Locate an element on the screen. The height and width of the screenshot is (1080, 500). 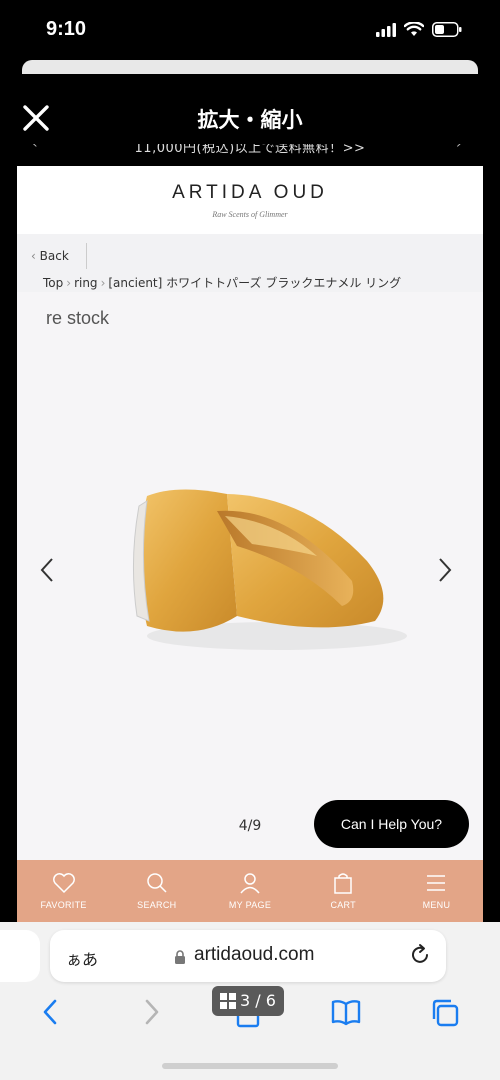
nav-cart-label: CART is located at coordinates (343, 905).